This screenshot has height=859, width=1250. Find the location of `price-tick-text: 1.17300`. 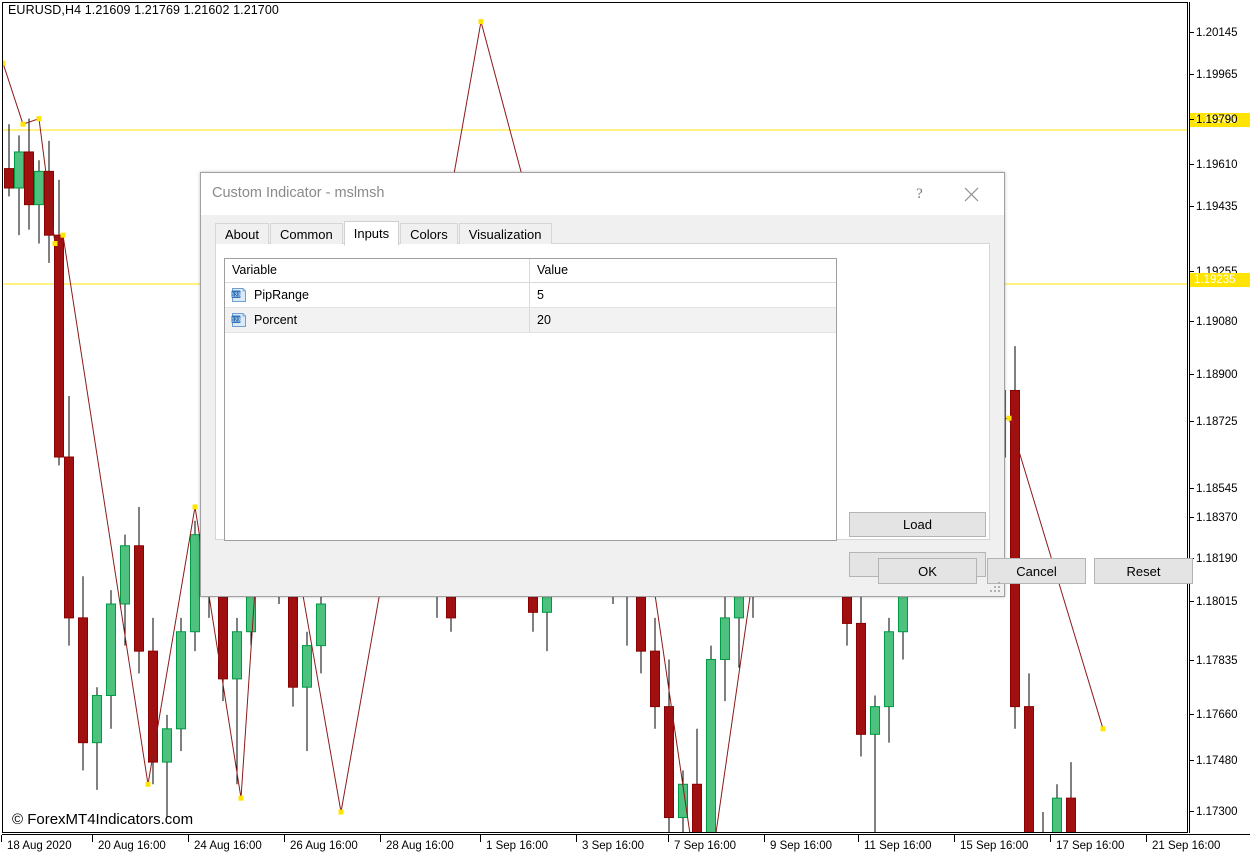

price-tick-text: 1.17300 is located at coordinates (1217, 812).